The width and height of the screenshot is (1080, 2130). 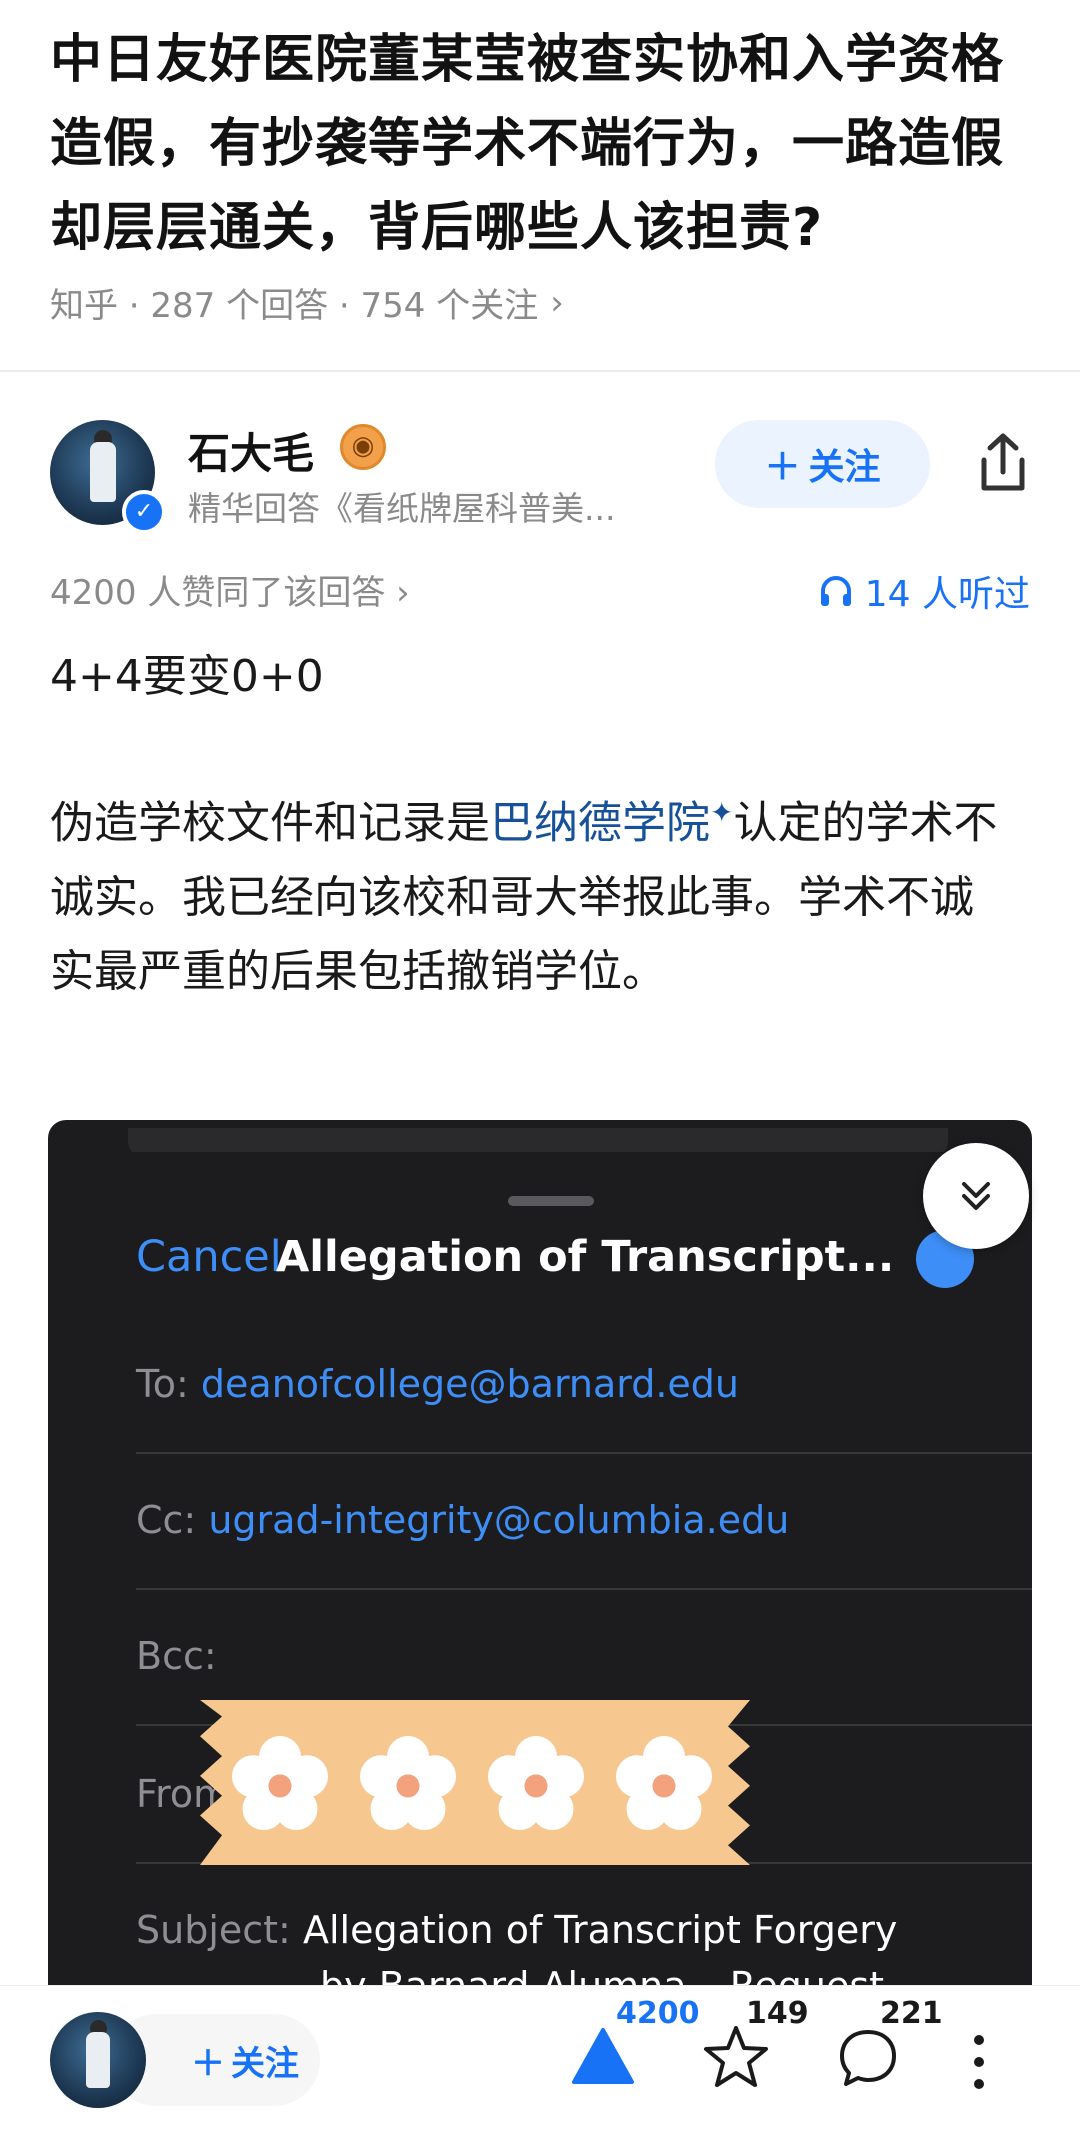 I want to click on follow-button: ＋ 关注, so click(x=822, y=464).